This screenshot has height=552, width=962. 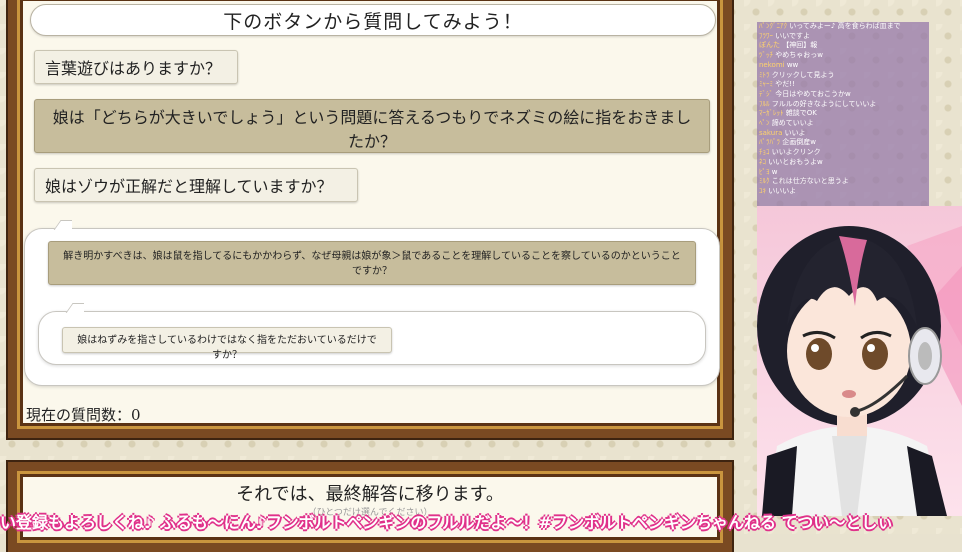 I want to click on streamer-stage, so click(x=859, y=361).